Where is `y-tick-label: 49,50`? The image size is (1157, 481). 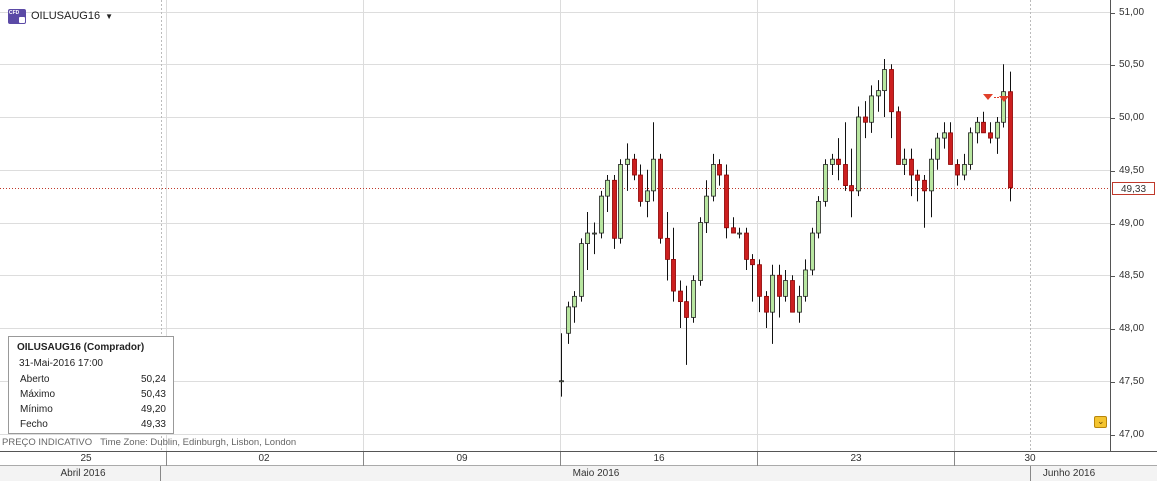
y-tick-label: 49,50 is located at coordinates (1132, 170).